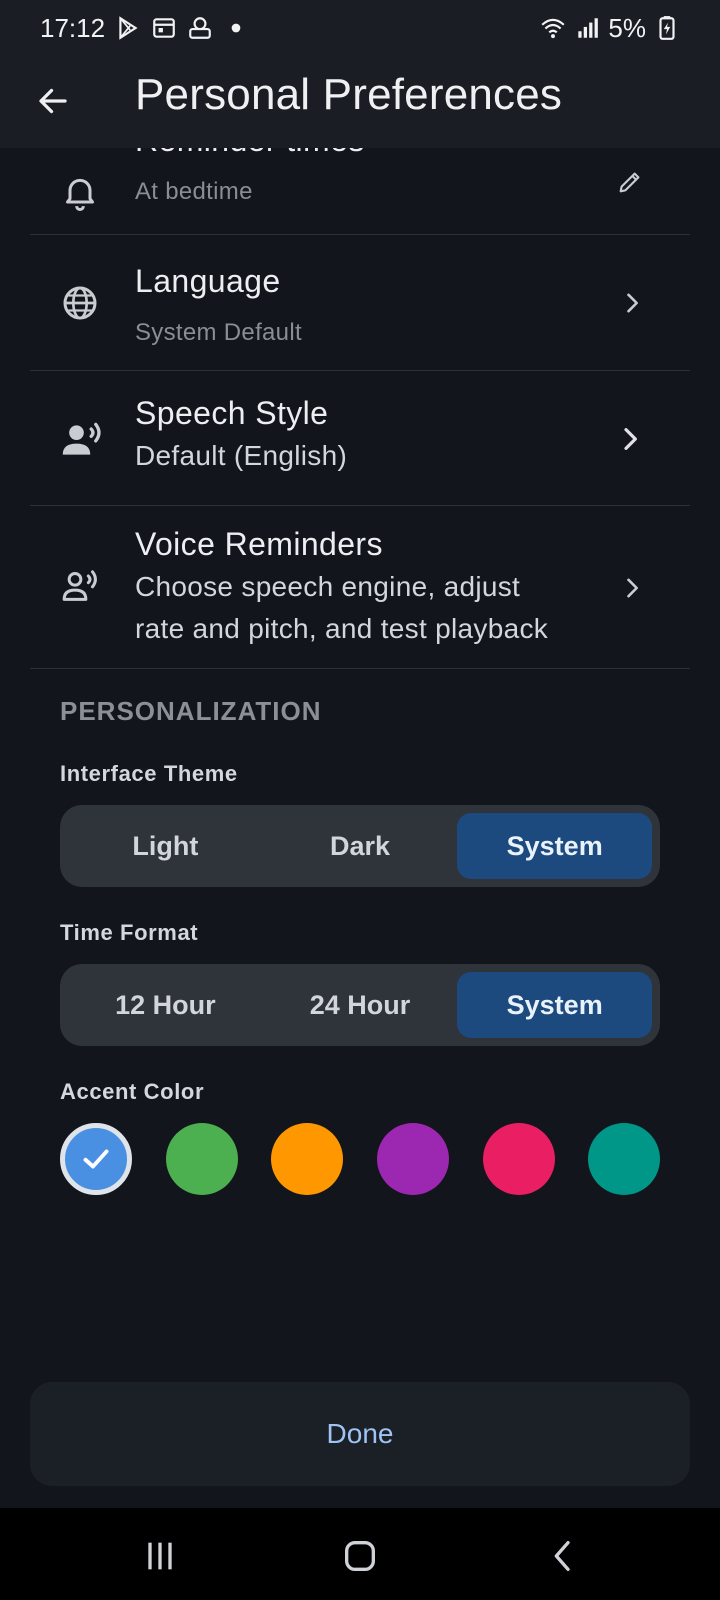 The width and height of the screenshot is (720, 1600). I want to click on time-format-option-12h: 12 Hour, so click(165, 1005).